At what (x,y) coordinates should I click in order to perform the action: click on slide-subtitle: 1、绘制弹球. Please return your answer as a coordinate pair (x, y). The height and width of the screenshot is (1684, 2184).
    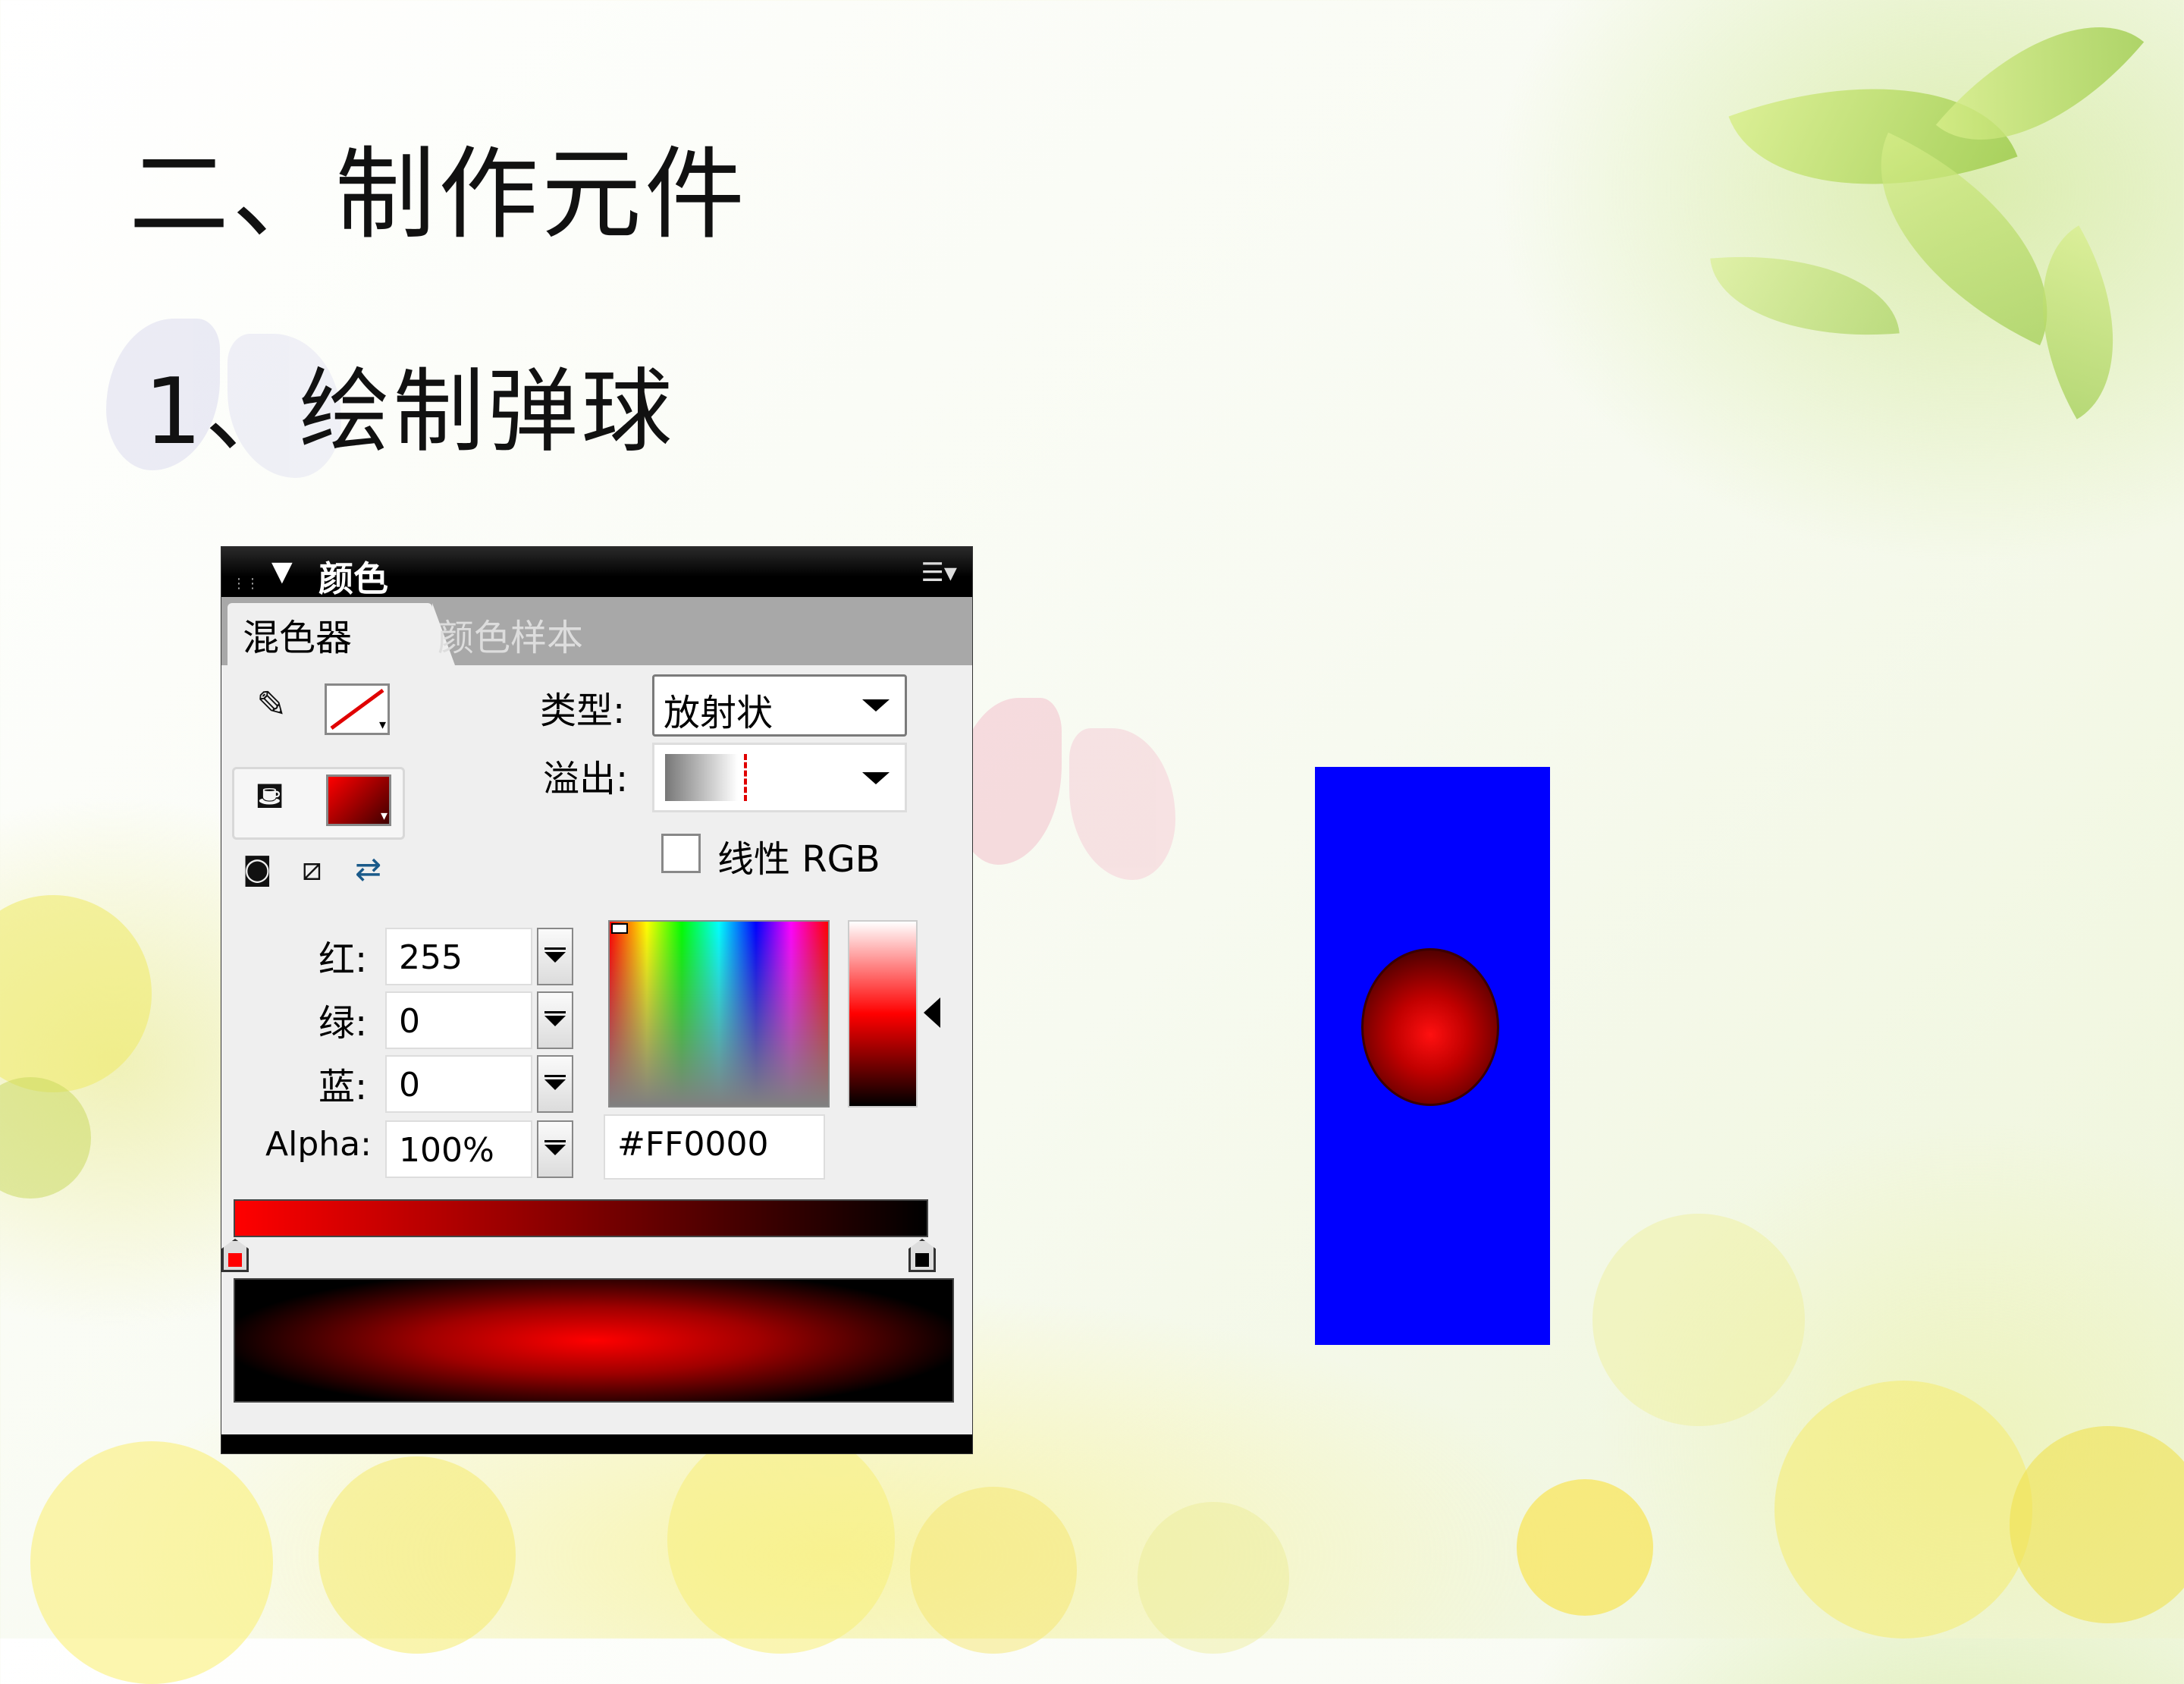
    Looking at the image, I should click on (410, 412).